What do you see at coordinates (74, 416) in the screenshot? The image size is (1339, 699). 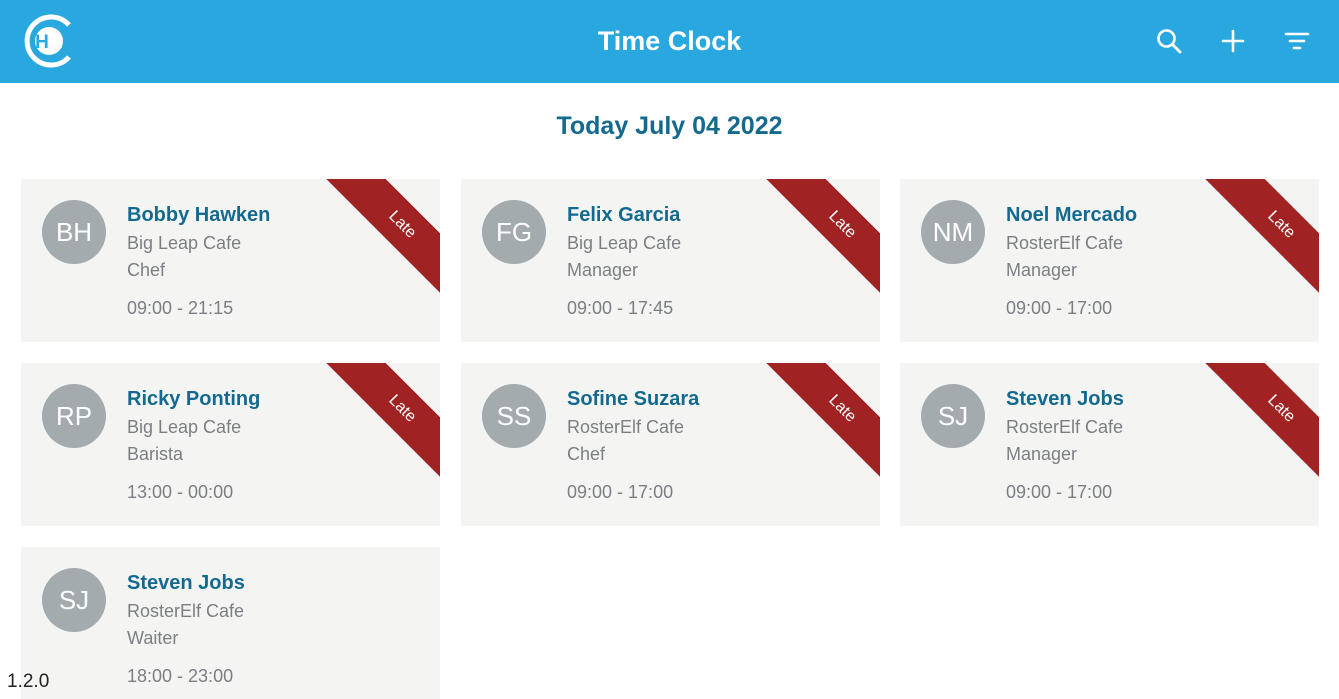 I see `avatar: RP` at bounding box center [74, 416].